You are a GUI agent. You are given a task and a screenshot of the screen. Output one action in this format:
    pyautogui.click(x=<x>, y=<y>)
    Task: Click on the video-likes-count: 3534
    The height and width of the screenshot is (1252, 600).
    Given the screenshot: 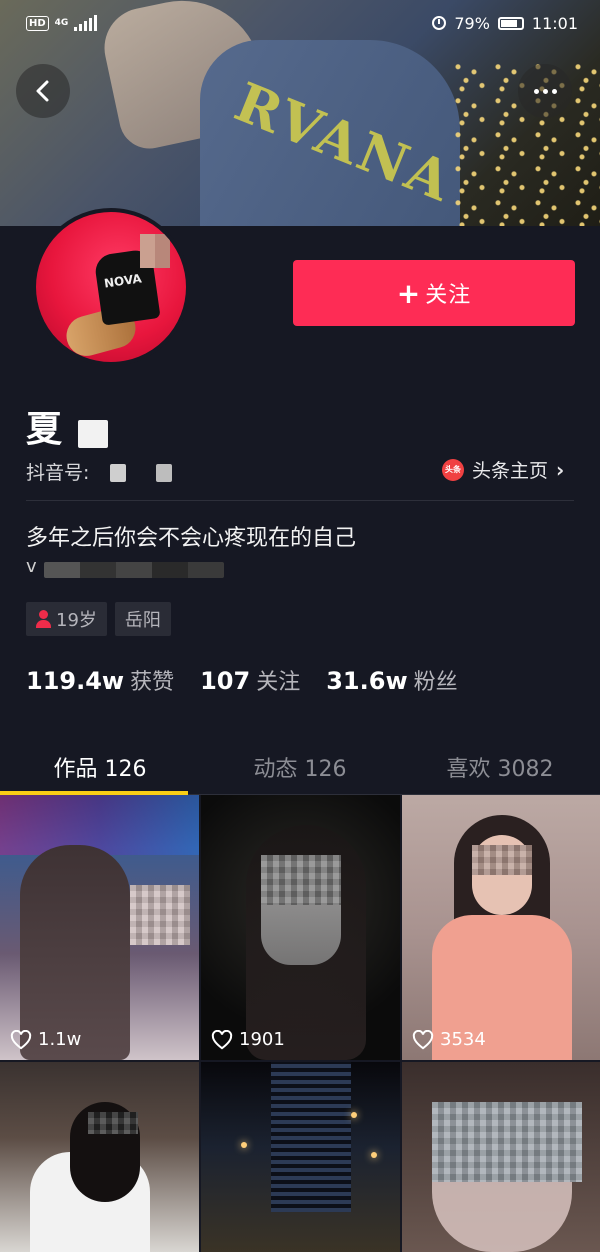 What is the action you would take?
    pyautogui.click(x=463, y=1039)
    